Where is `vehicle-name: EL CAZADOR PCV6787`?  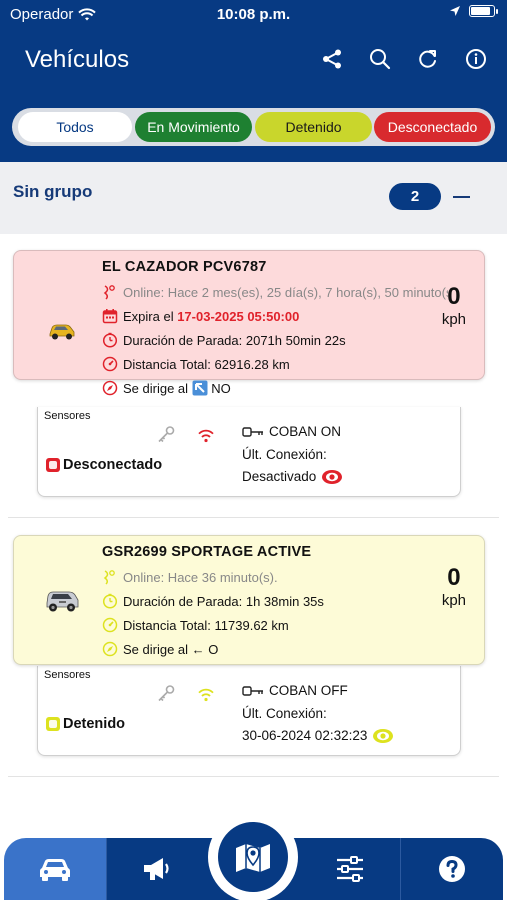 vehicle-name: EL CAZADOR PCV6787 is located at coordinates (184, 267).